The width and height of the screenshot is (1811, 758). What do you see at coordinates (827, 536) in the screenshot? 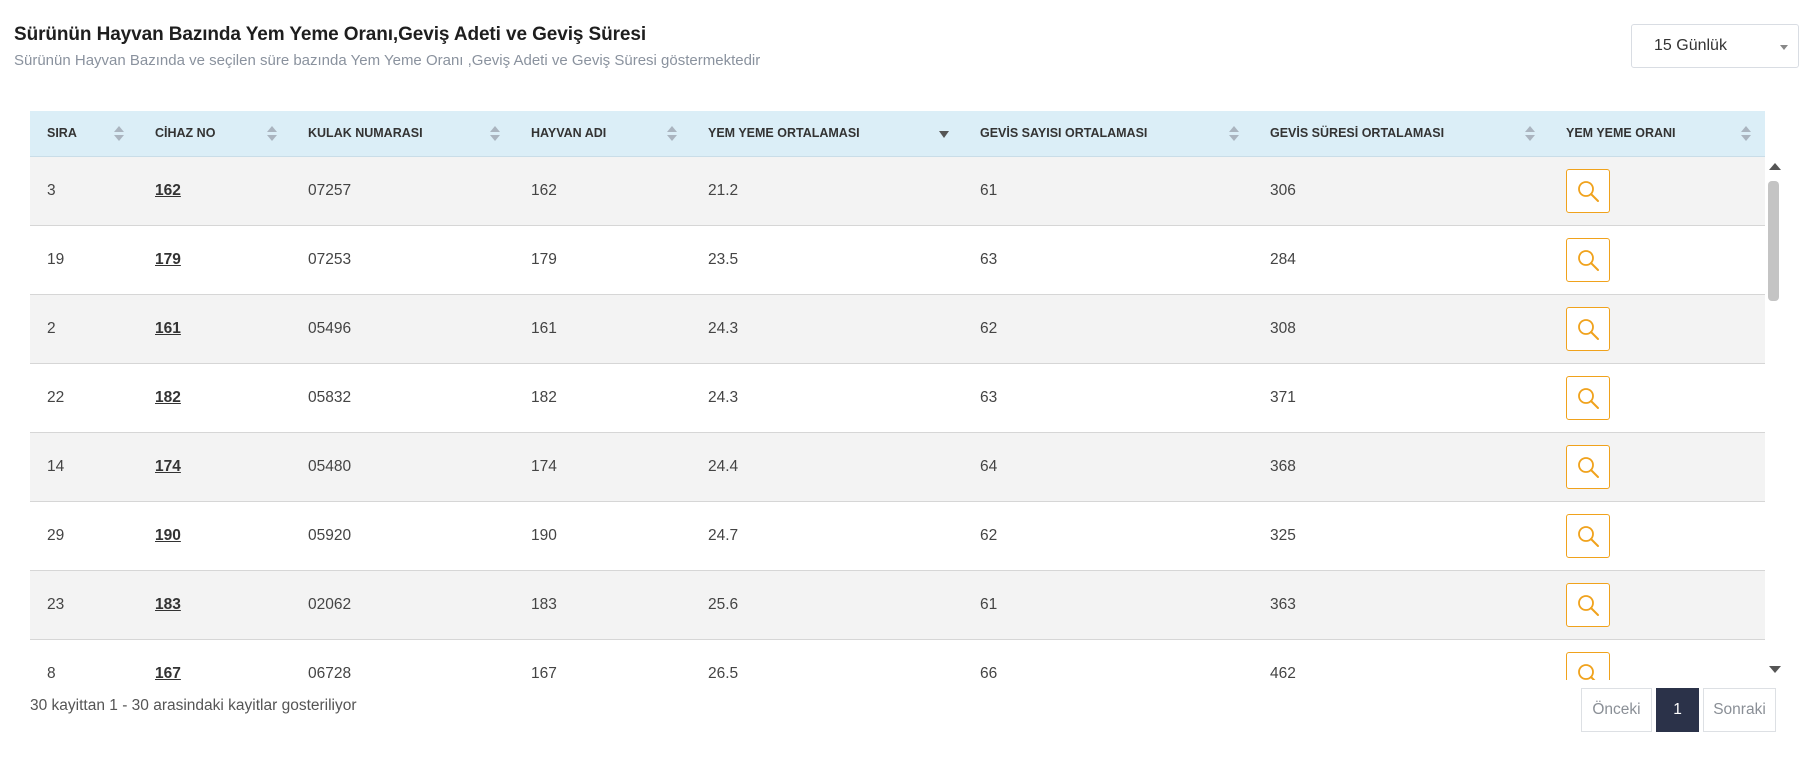
I see `yem-yeme-ortalamasi-cell: 24.7` at bounding box center [827, 536].